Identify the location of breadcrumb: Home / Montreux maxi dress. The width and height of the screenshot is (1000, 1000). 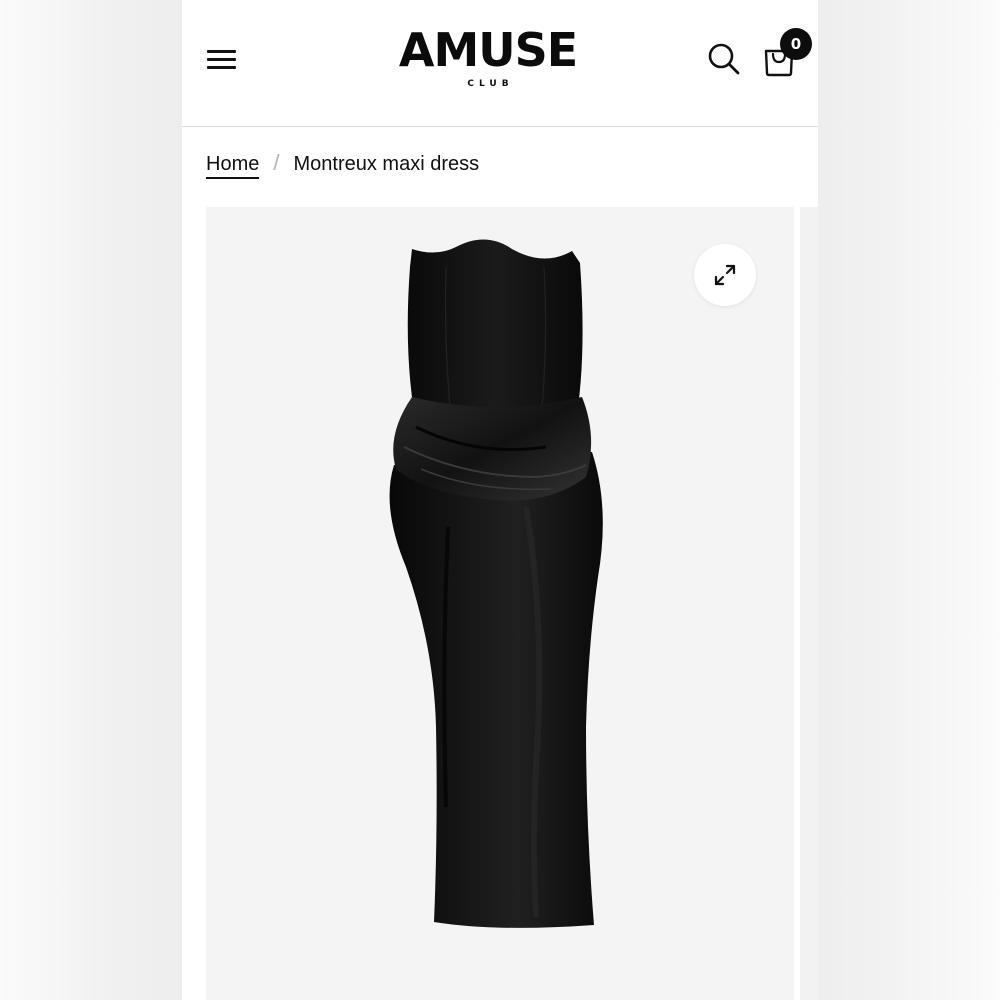
(342, 166).